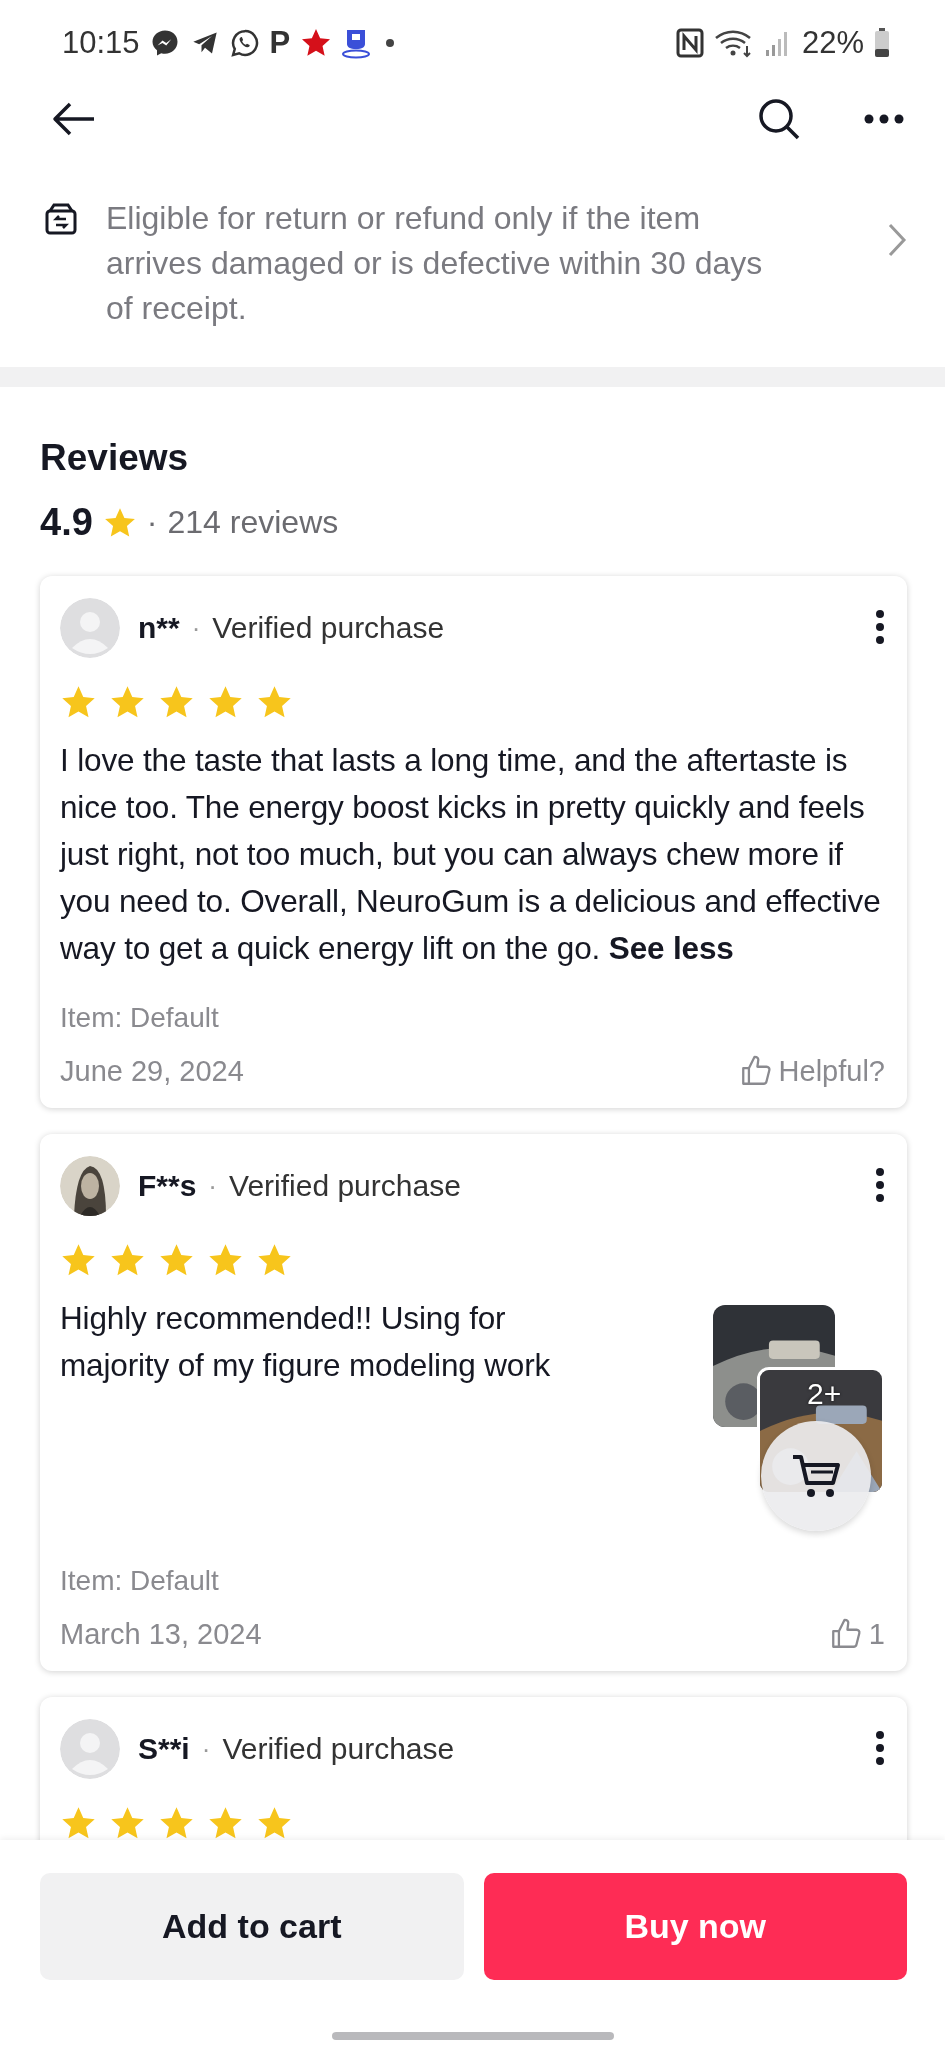 This screenshot has width=945, height=2048. Describe the element at coordinates (280, 43) in the screenshot. I see `notification-letter: P` at that location.